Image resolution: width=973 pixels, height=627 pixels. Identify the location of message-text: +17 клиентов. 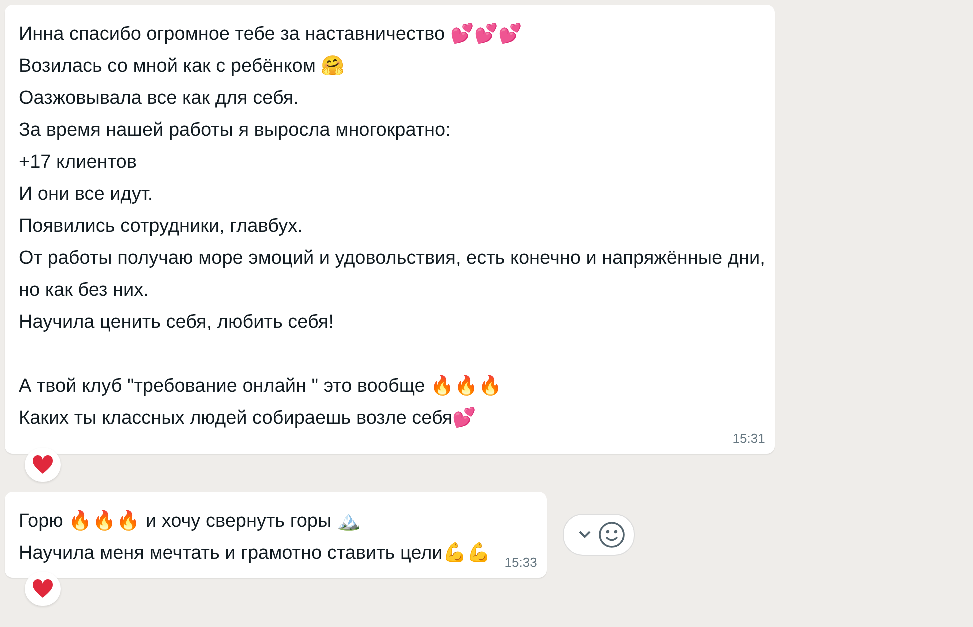
(78, 163).